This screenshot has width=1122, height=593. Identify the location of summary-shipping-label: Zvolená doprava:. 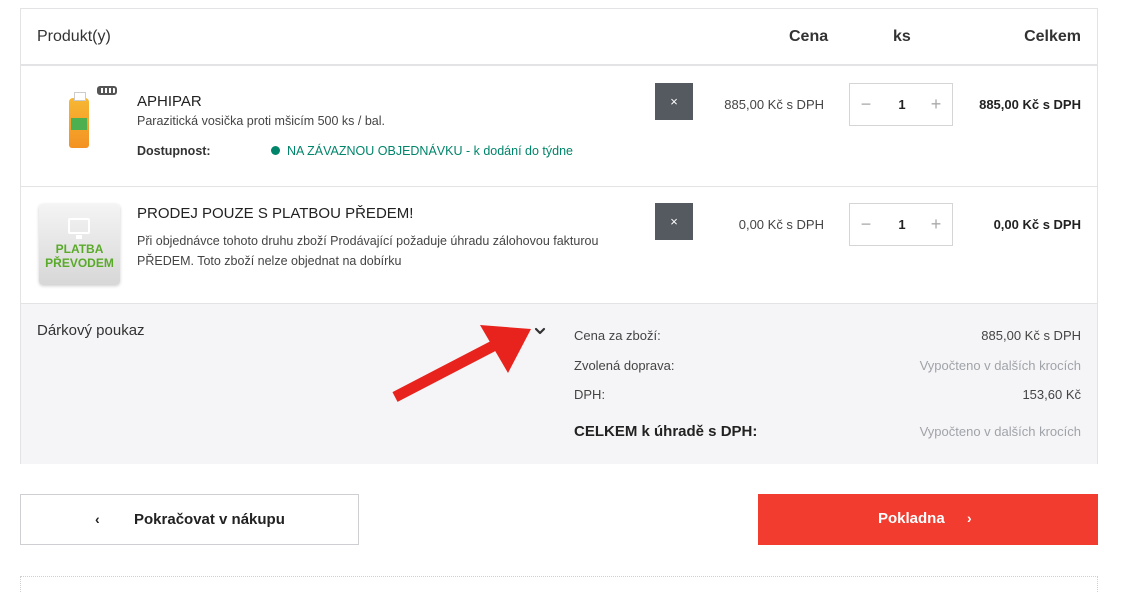
(624, 365).